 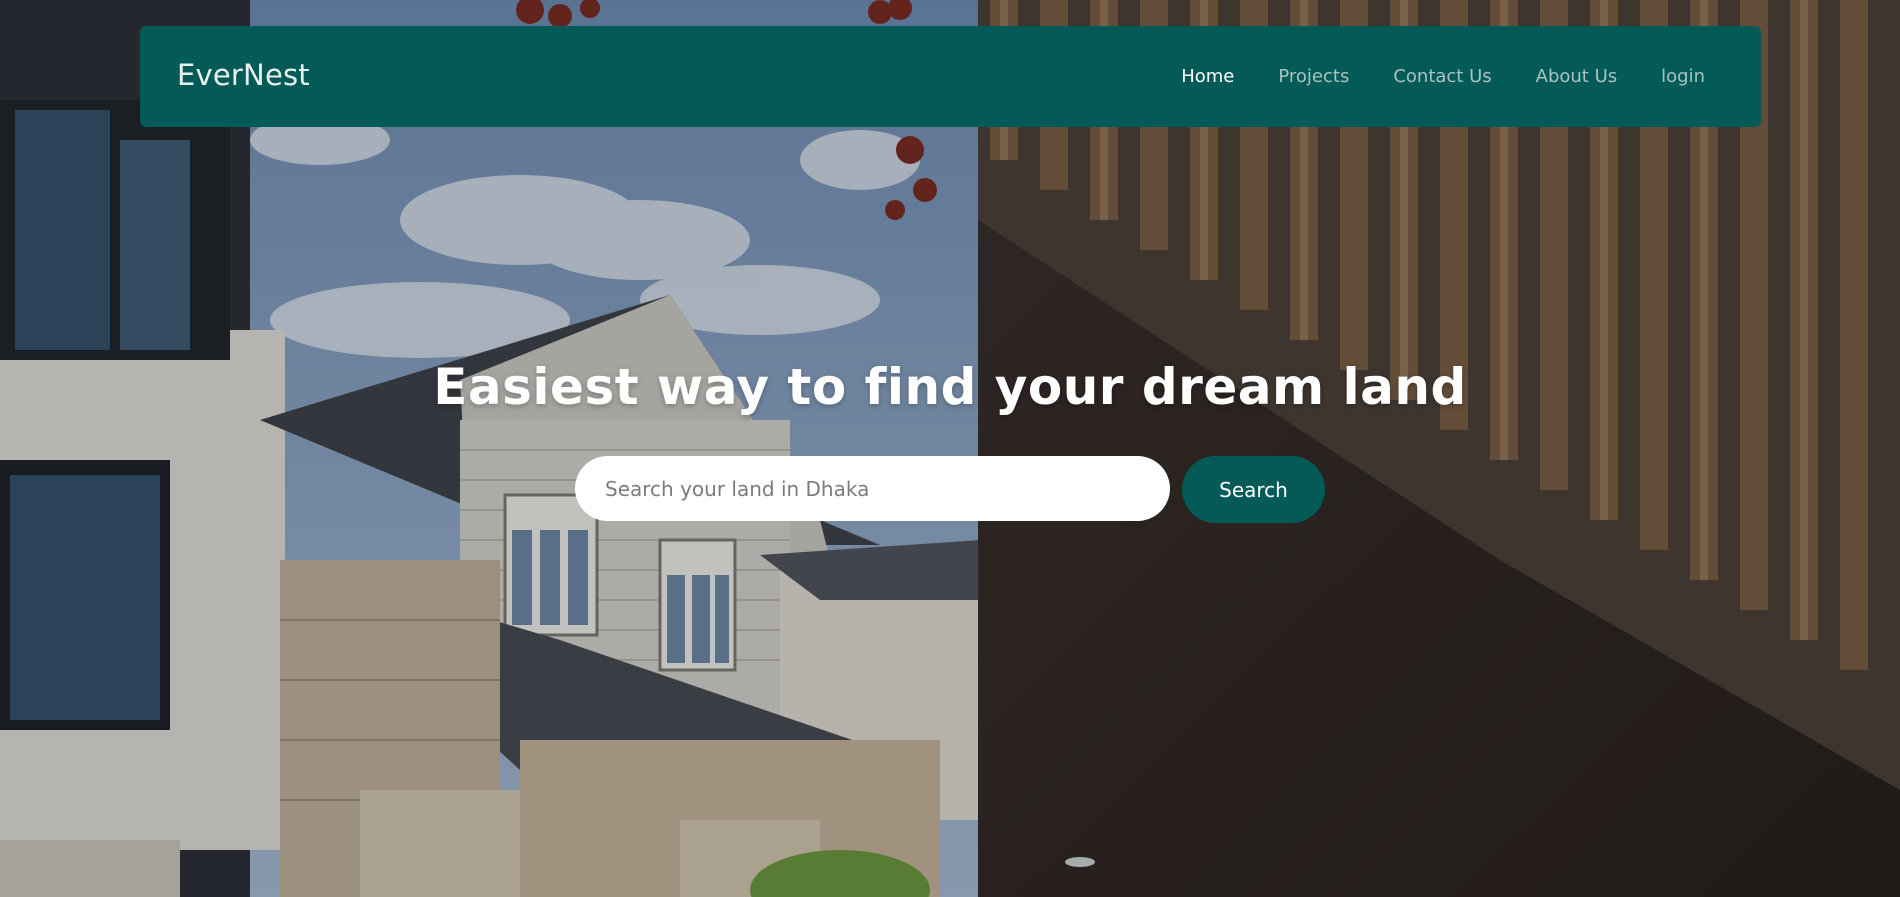 What do you see at coordinates (872, 488) in the screenshot?
I see `search-input` at bounding box center [872, 488].